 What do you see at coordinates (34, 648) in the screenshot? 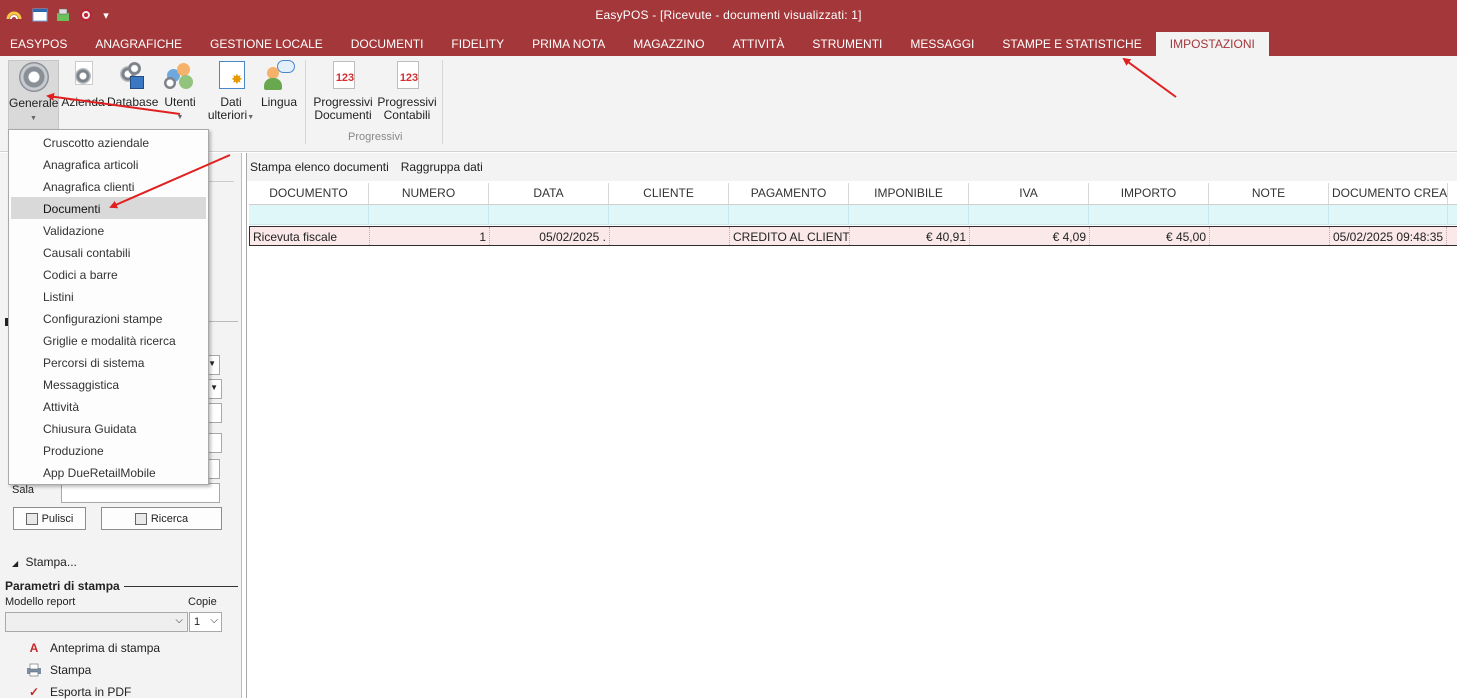
I see `pdf-preview-icon: A` at bounding box center [34, 648].